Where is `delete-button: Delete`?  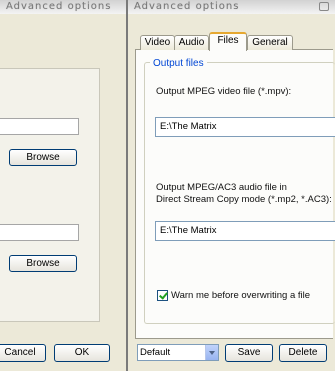
delete-button: Delete is located at coordinates (303, 353).